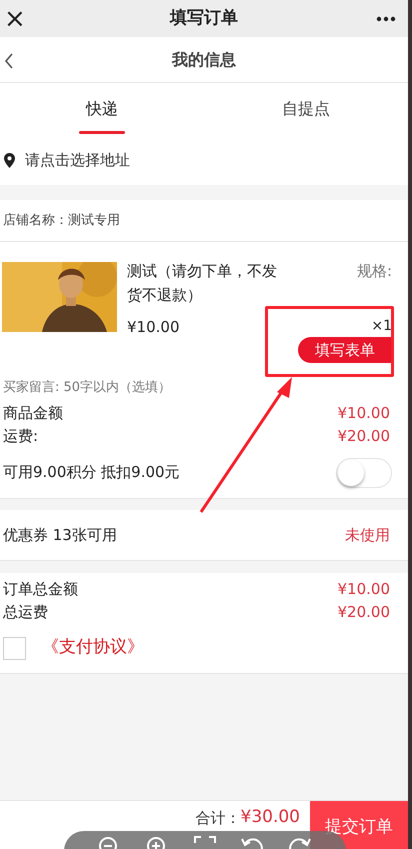 The height and width of the screenshot is (849, 412). What do you see at coordinates (364, 589) in the screenshot?
I see `total-amount: ¥10.00` at bounding box center [364, 589].